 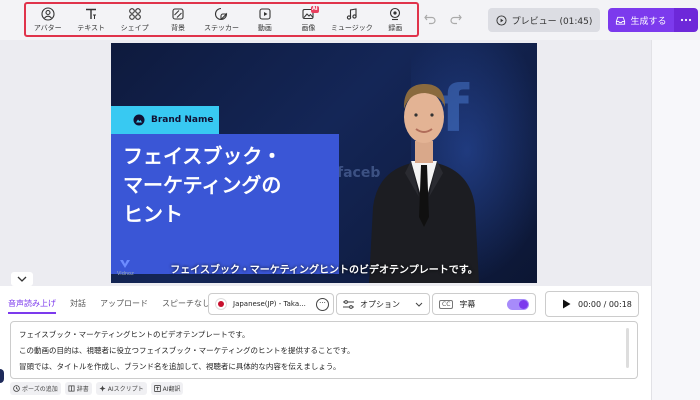 What do you see at coordinates (395, 13) in the screenshot?
I see `record-icon` at bounding box center [395, 13].